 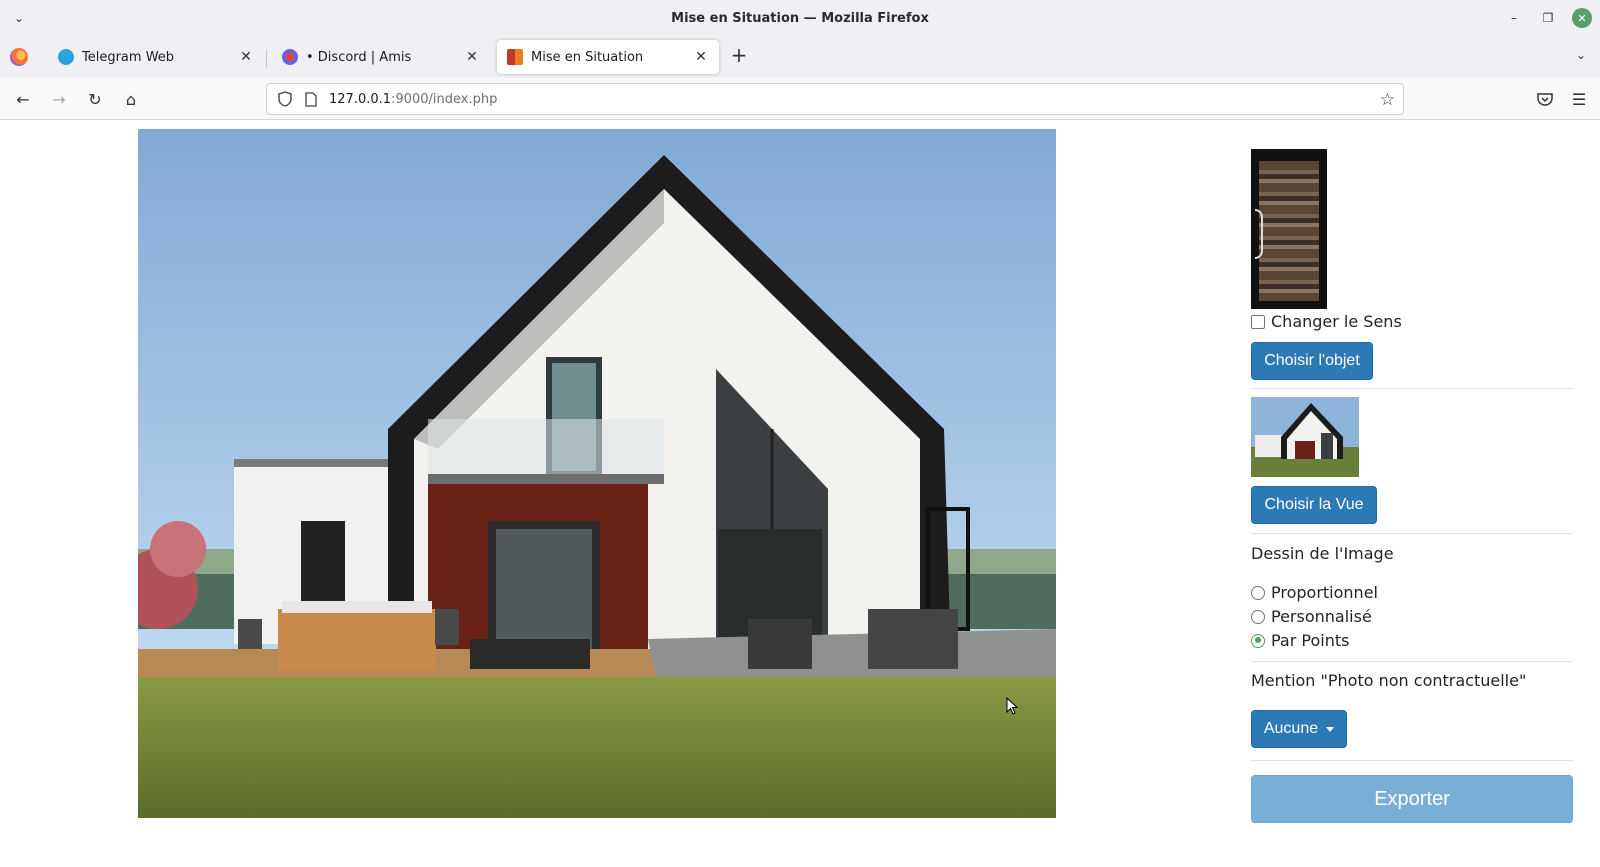 What do you see at coordinates (1310, 640) in the screenshot?
I see `radio-label: Par Points` at bounding box center [1310, 640].